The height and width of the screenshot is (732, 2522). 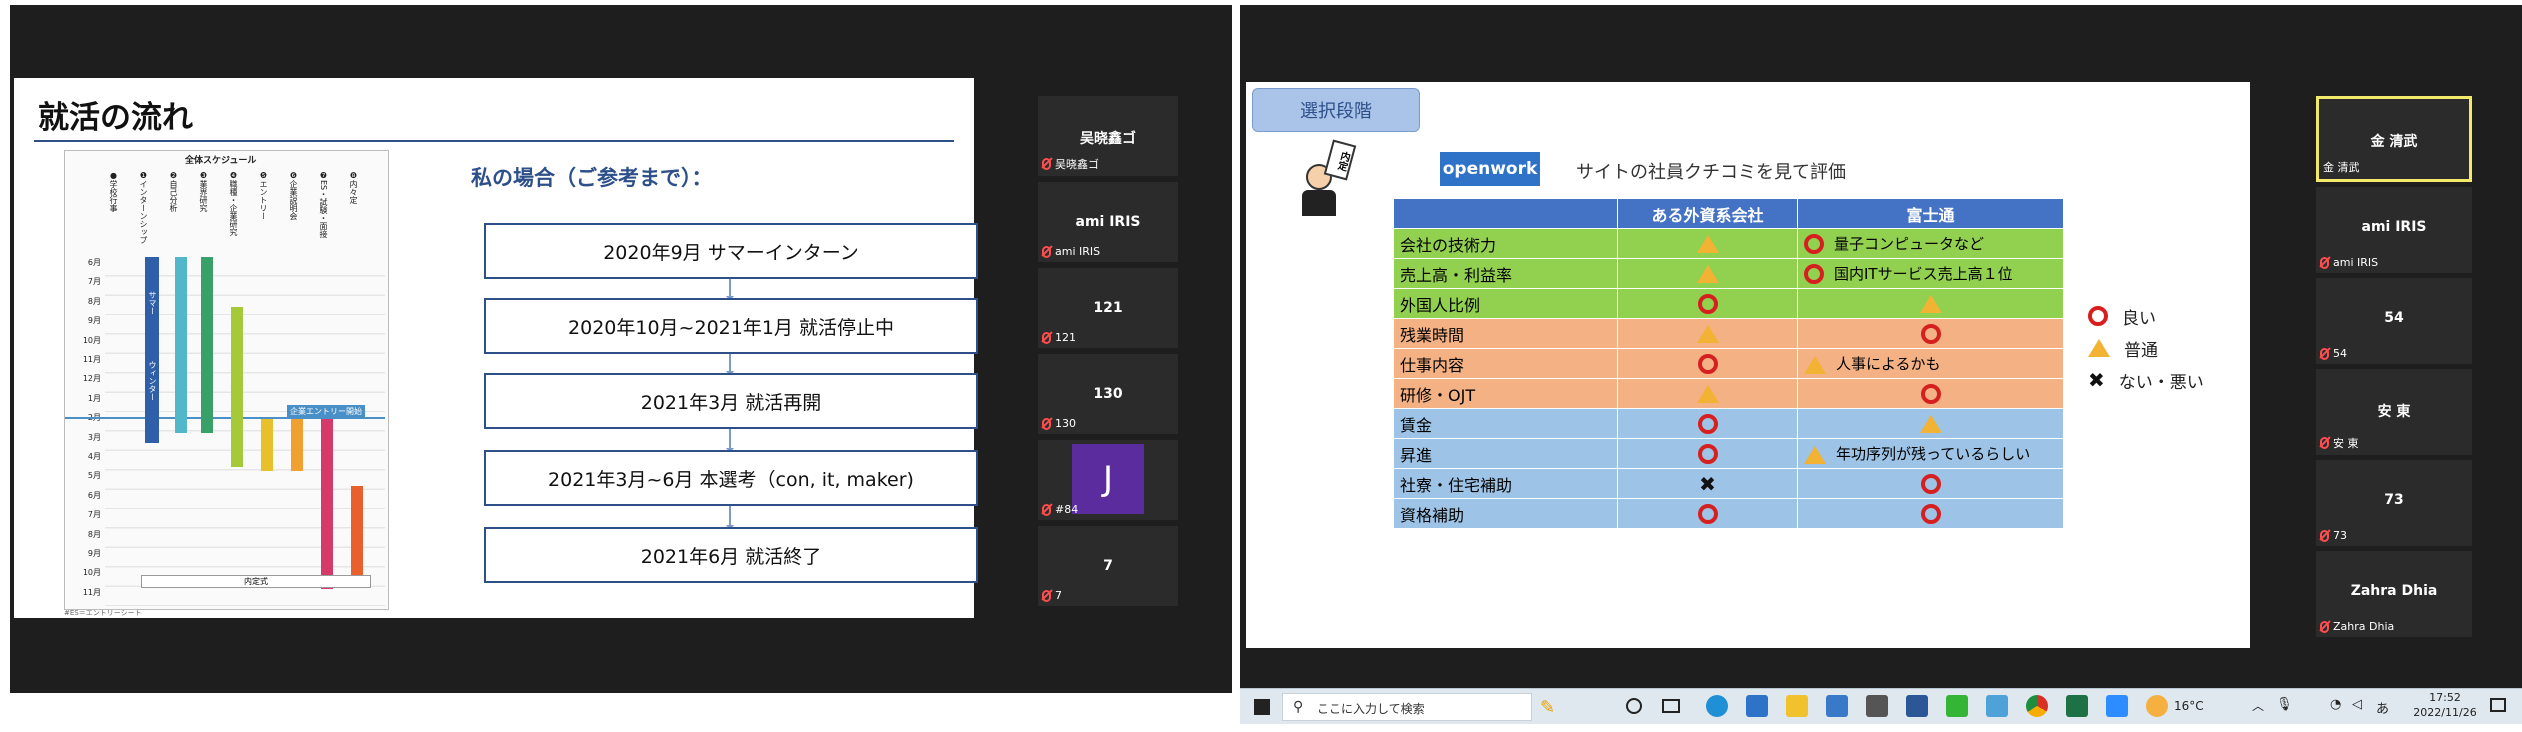 What do you see at coordinates (2445, 697) in the screenshot?
I see `clock-time: 17:52` at bounding box center [2445, 697].